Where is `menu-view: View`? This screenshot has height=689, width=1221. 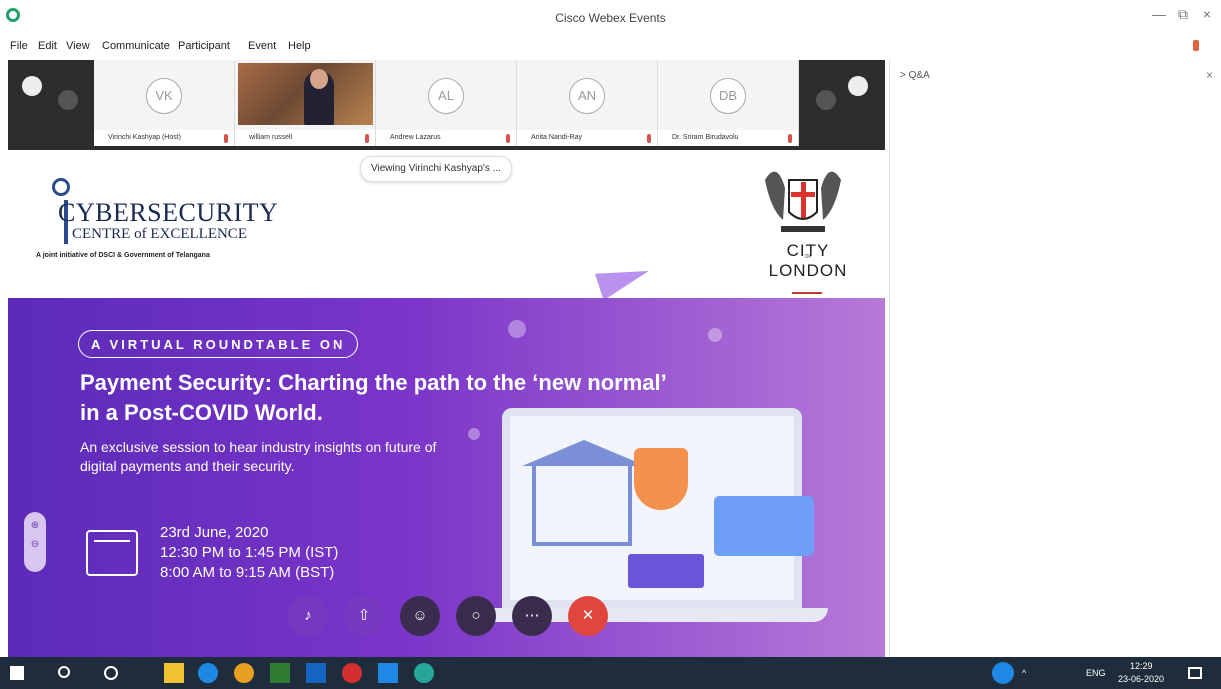
menu-view: View is located at coordinates (78, 46).